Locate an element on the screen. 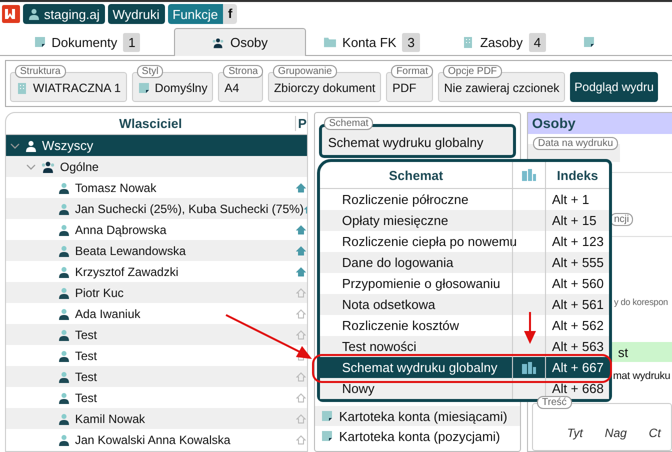 The width and height of the screenshot is (672, 452). column-header: Nag is located at coordinates (615, 434).